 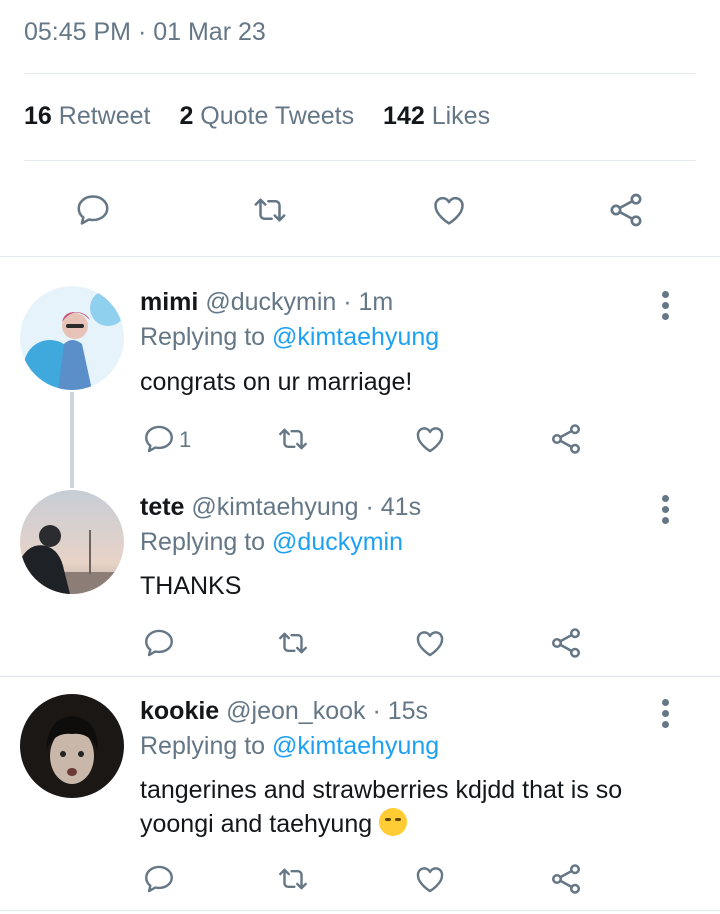 I want to click on tweet-stats: 16 Retweet 2 Quote Tweets 142 Likes, so click(x=257, y=116).